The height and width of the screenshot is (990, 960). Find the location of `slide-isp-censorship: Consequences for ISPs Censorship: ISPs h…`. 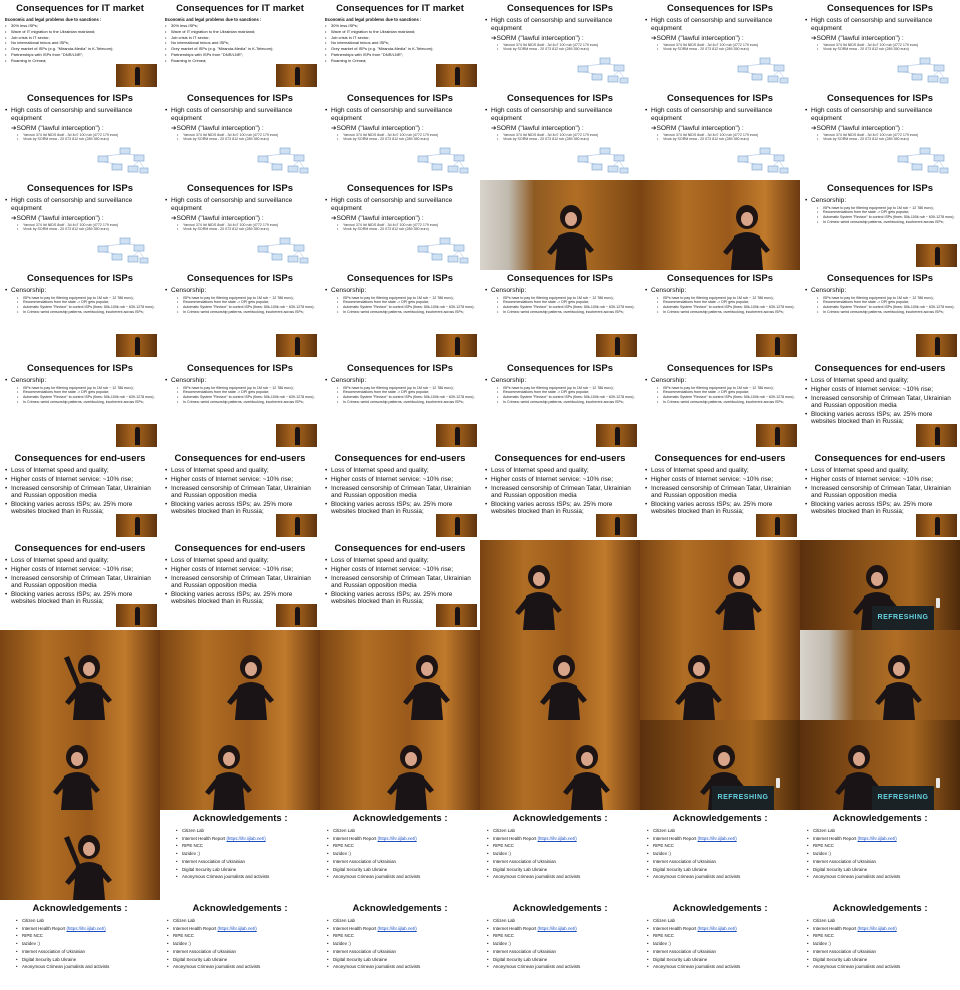

slide-isp-censorship: Consequences for ISPs Censorship: ISPs h… is located at coordinates (80, 405).